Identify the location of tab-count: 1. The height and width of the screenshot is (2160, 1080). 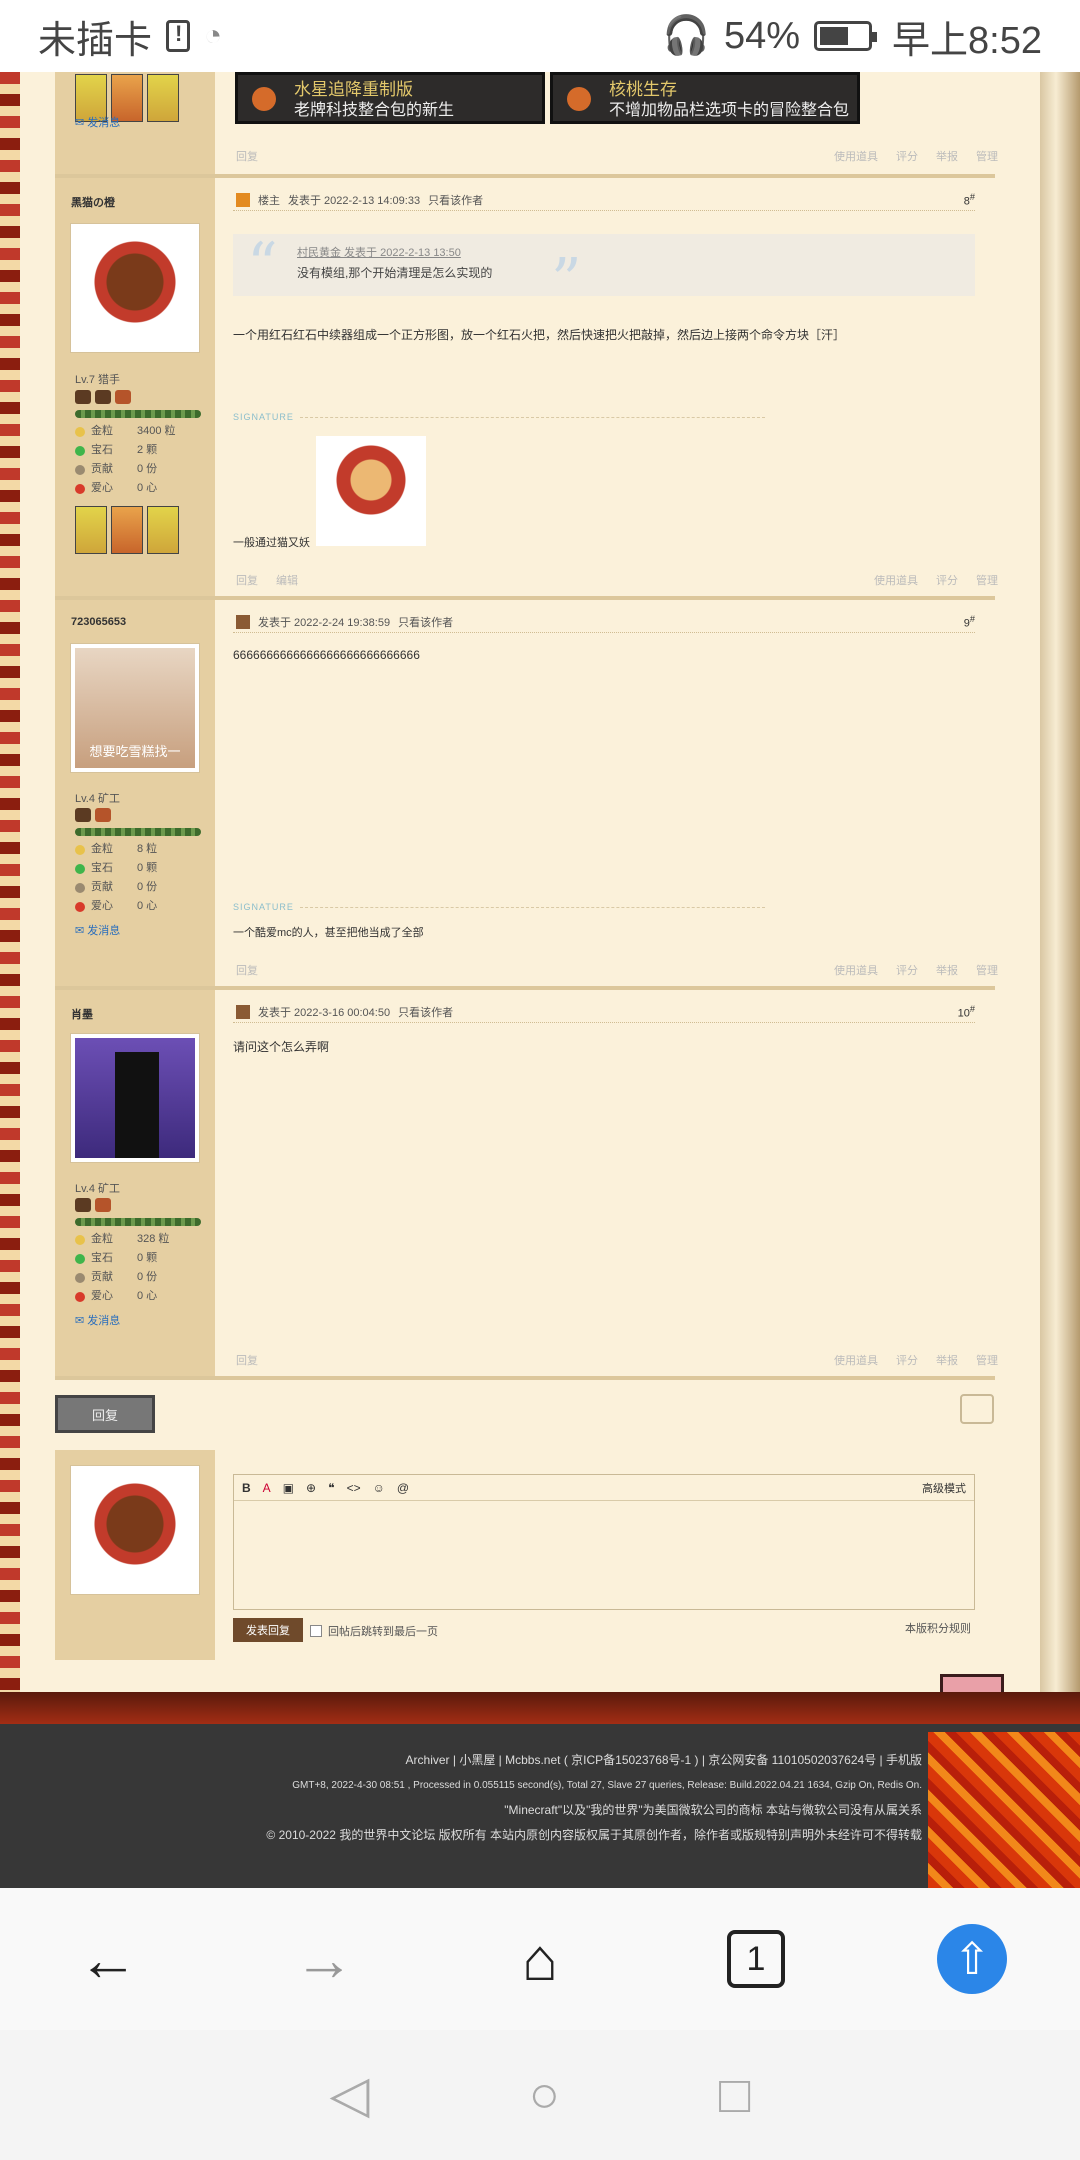
(756, 1959).